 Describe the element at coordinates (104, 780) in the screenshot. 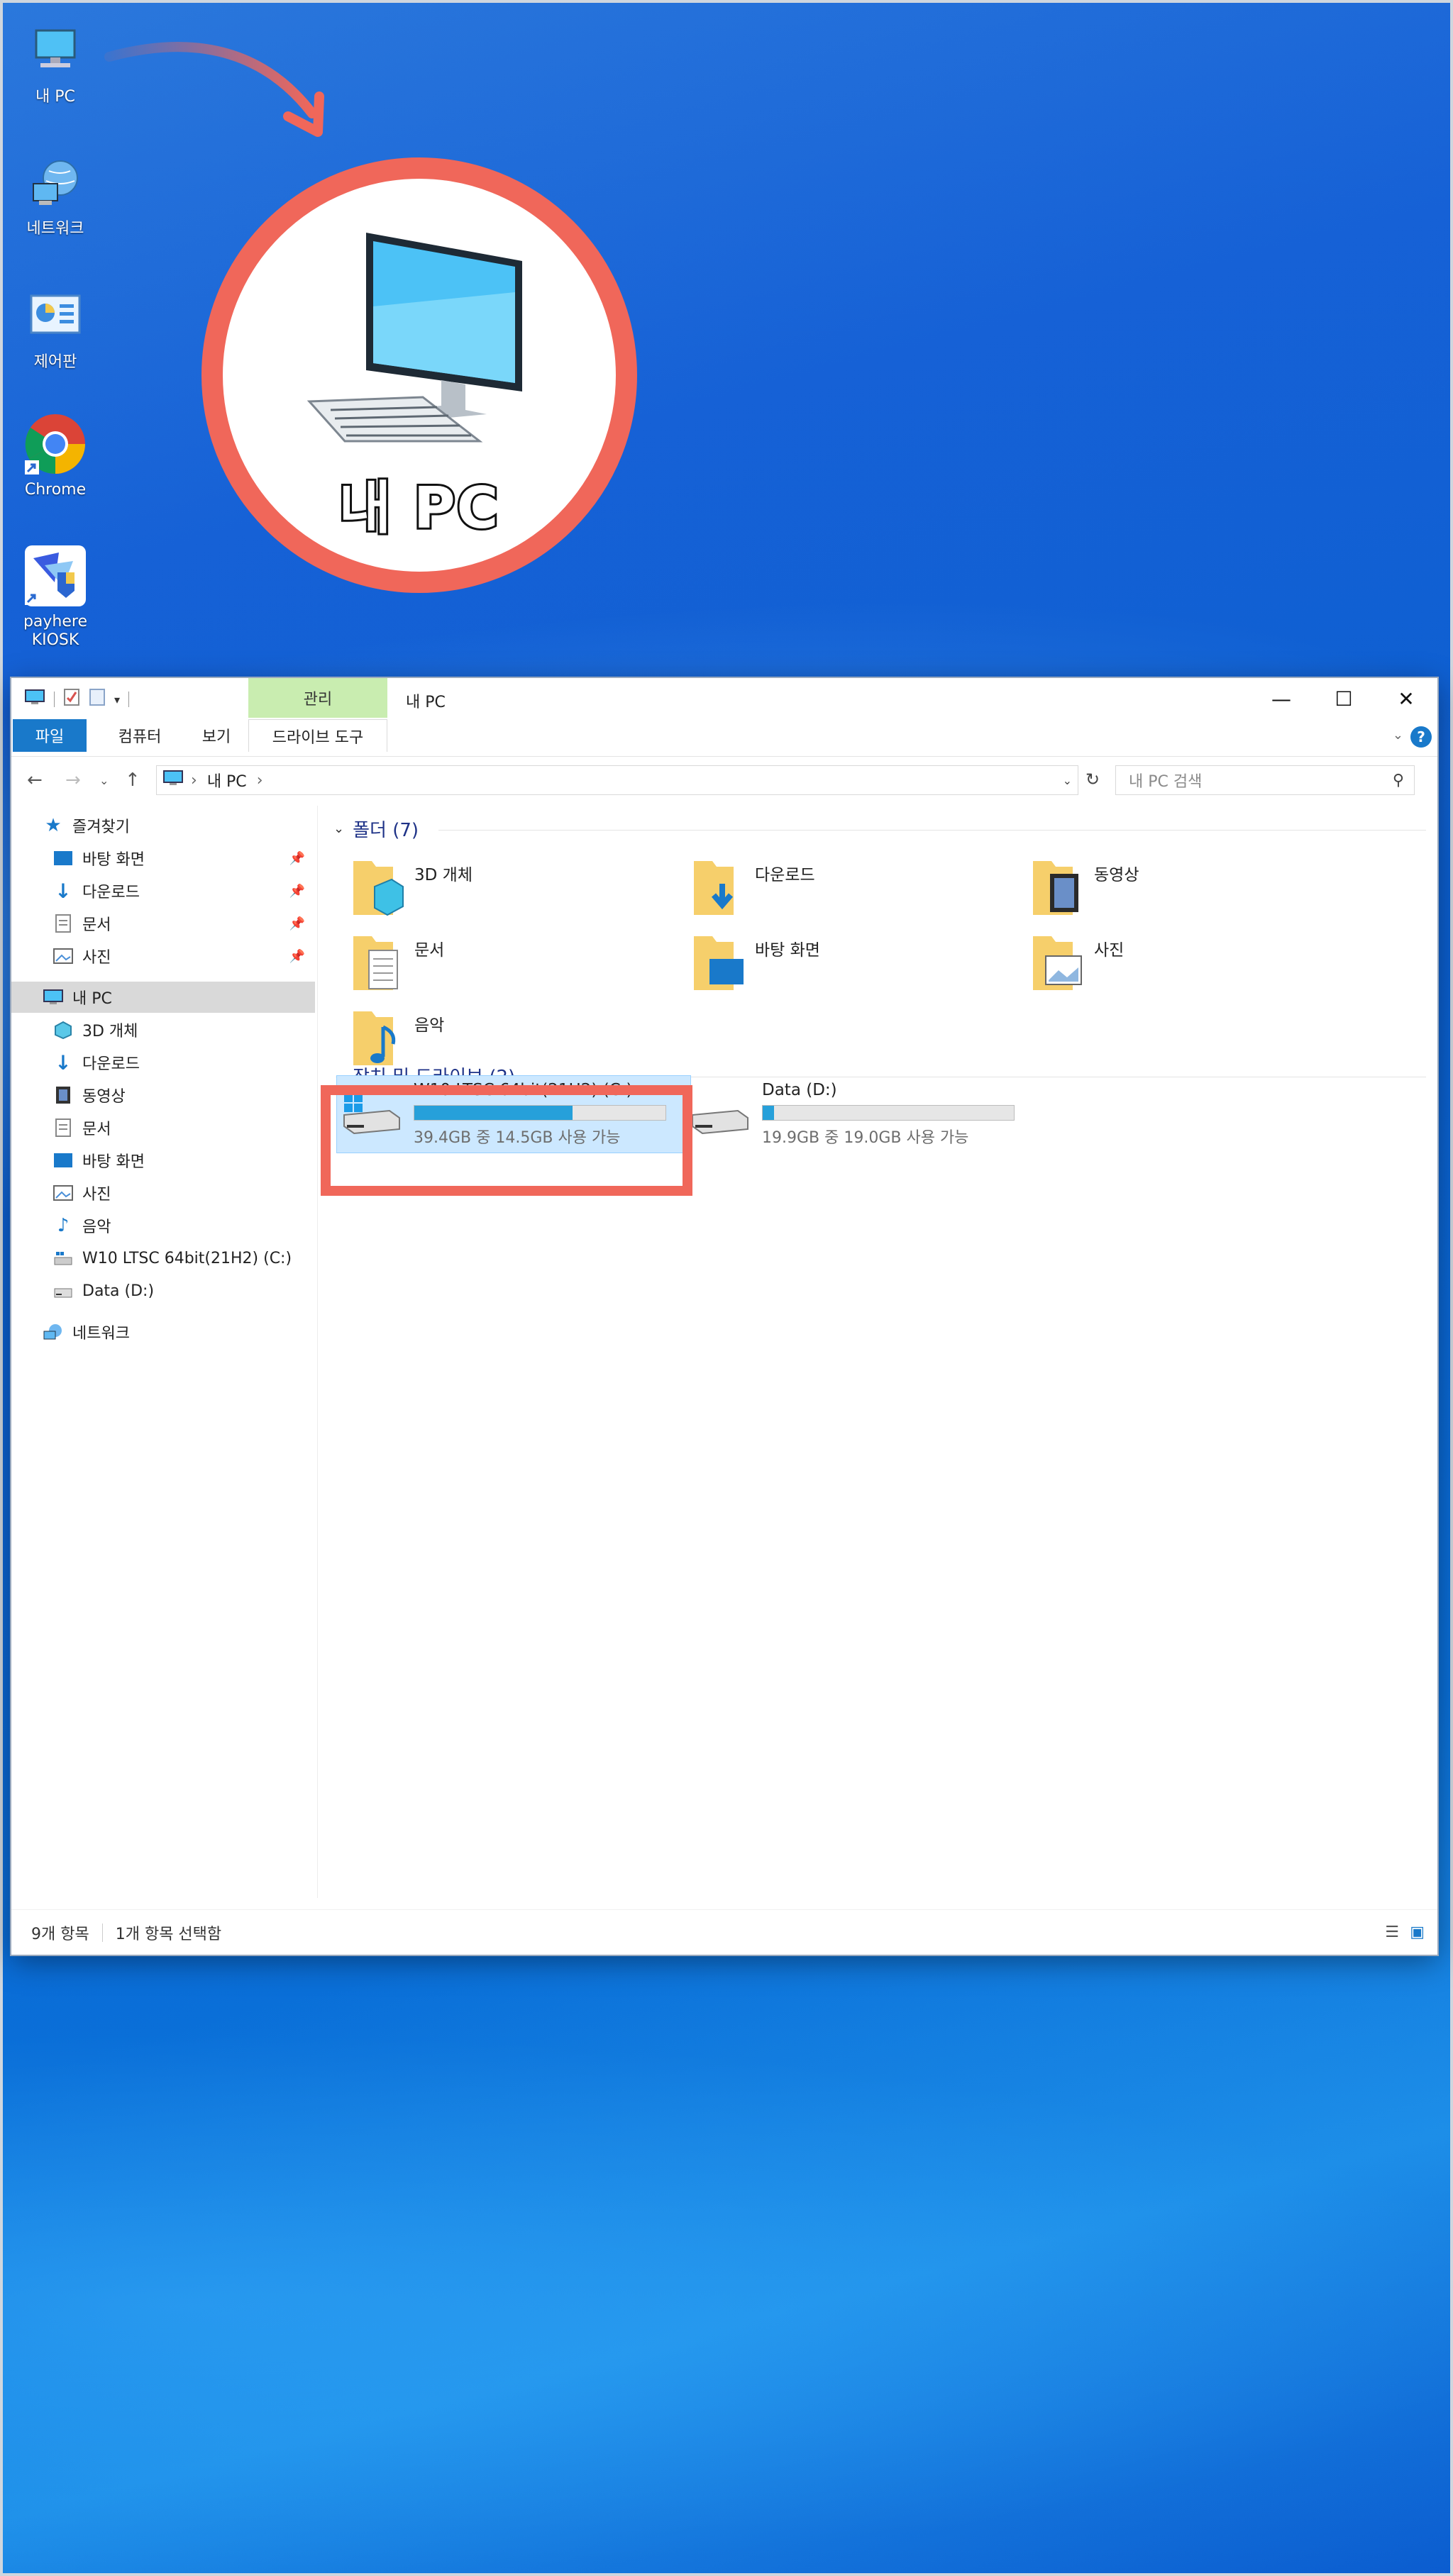

I see `recent-locations-icon: ⌄` at that location.